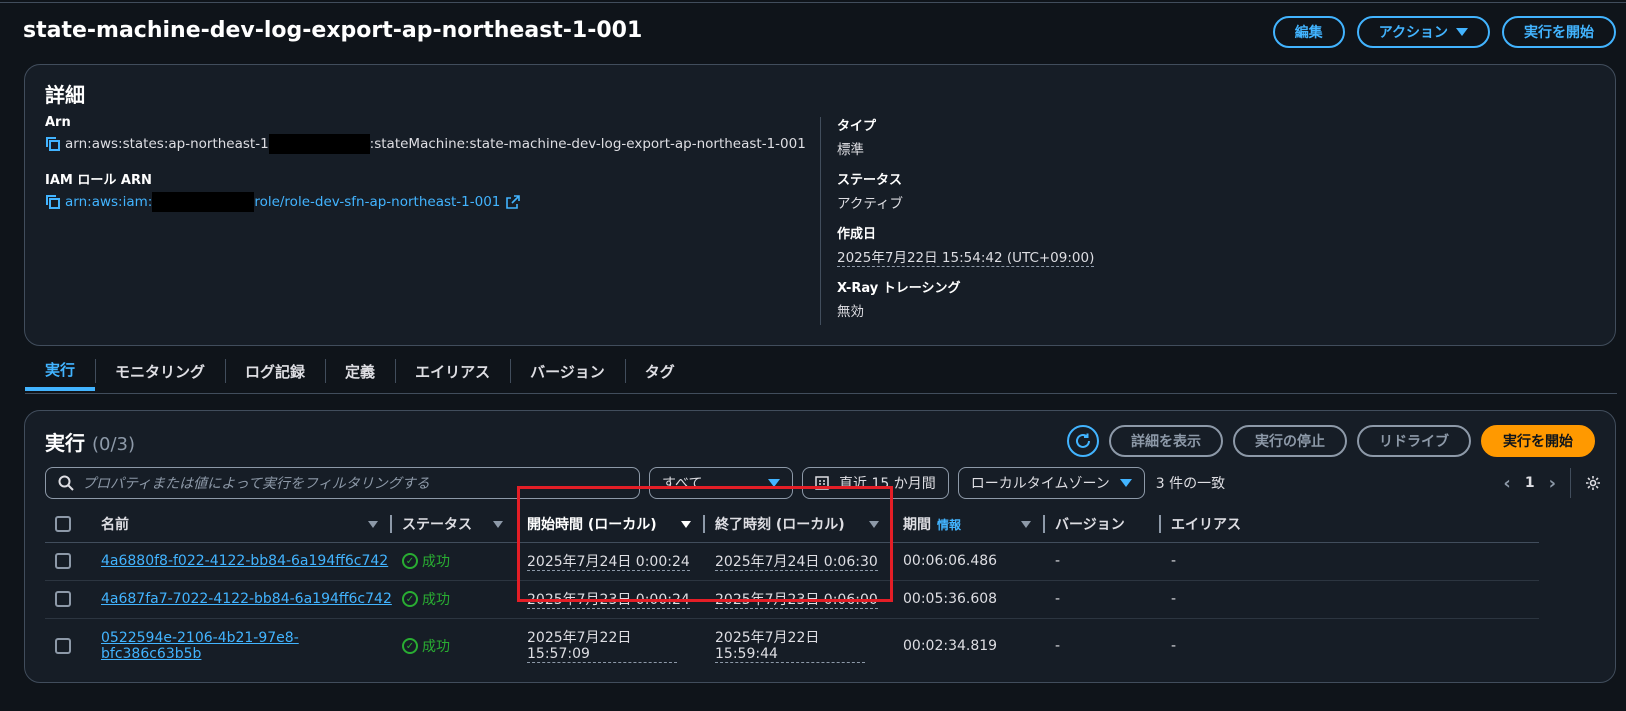  What do you see at coordinates (705, 544) in the screenshot?
I see `highlight-annotation-box` at bounding box center [705, 544].